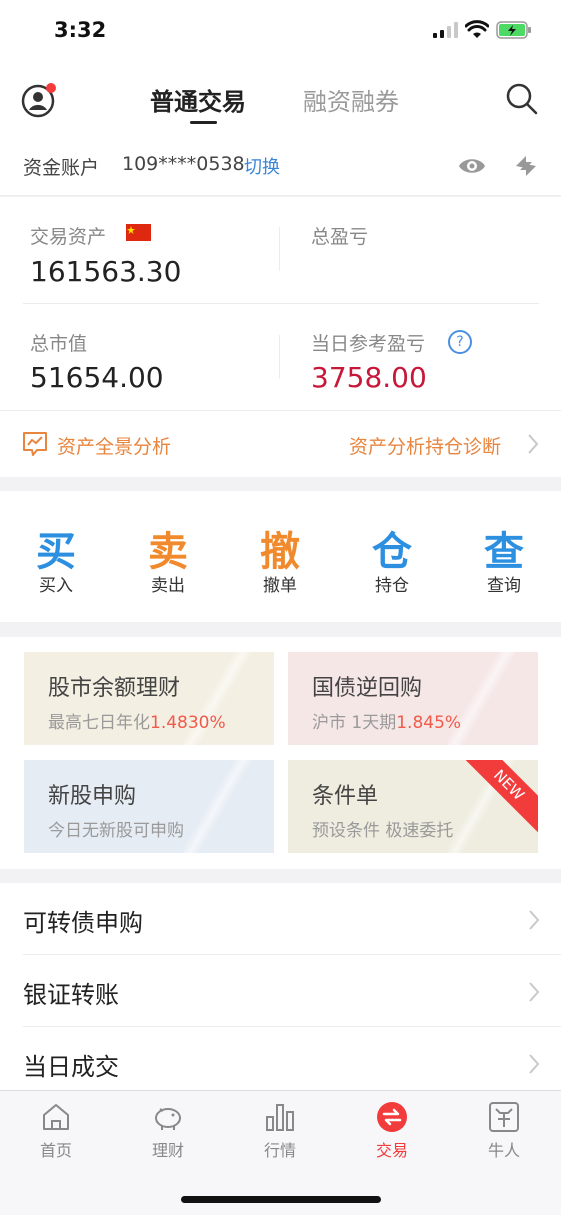 The height and width of the screenshot is (1215, 561). What do you see at coordinates (138, 232) in the screenshot?
I see `china-flag-icon` at bounding box center [138, 232].